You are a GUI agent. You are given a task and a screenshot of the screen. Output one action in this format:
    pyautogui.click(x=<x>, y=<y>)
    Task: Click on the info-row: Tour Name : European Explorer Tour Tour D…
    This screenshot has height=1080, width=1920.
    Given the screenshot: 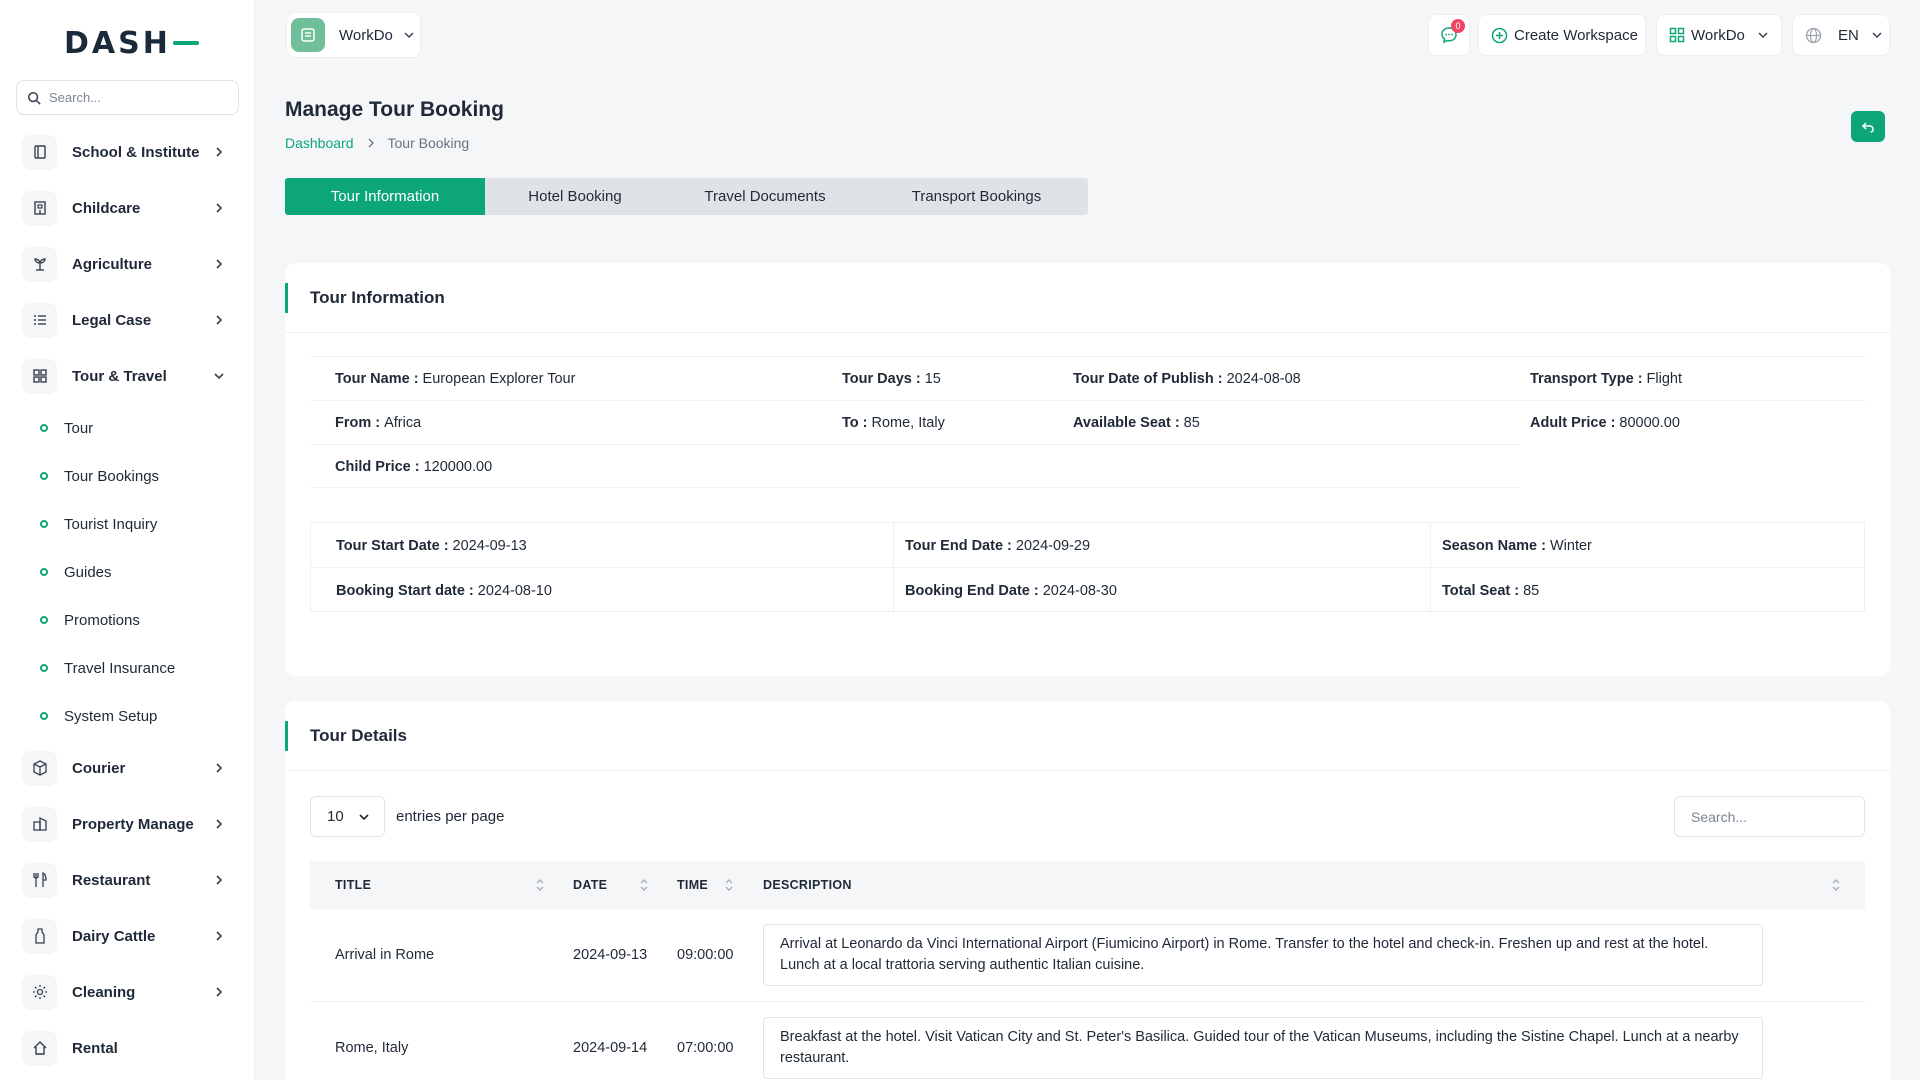 What is the action you would take?
    pyautogui.click(x=1087, y=378)
    